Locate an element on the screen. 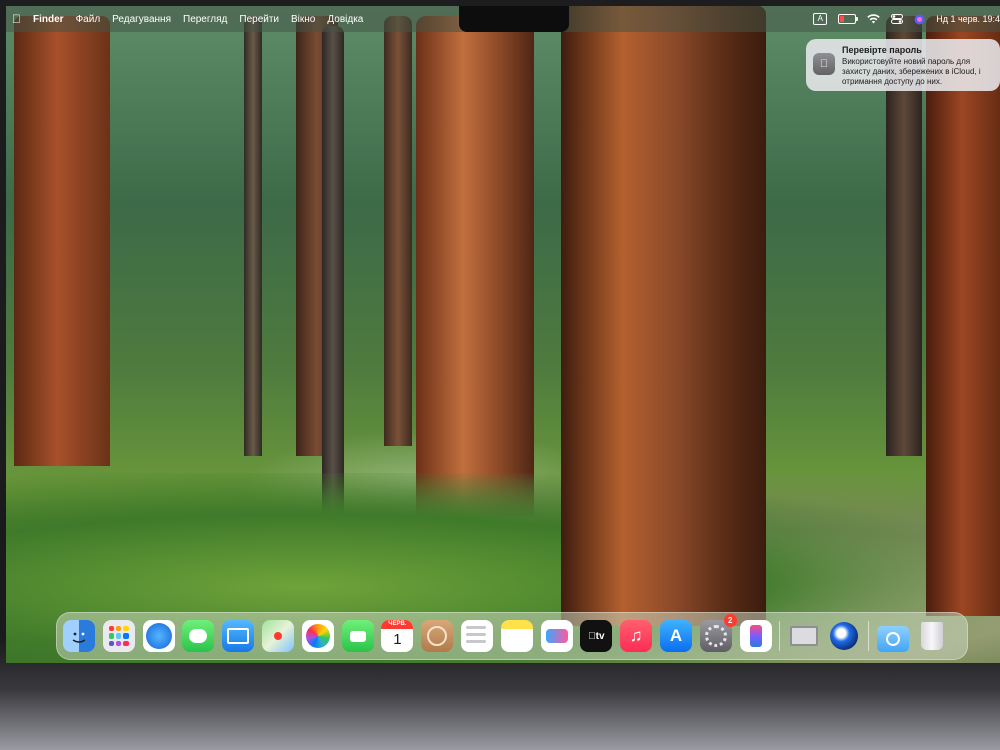 This screenshot has height=750, width=1000. safari-icon is located at coordinates (158, 636).